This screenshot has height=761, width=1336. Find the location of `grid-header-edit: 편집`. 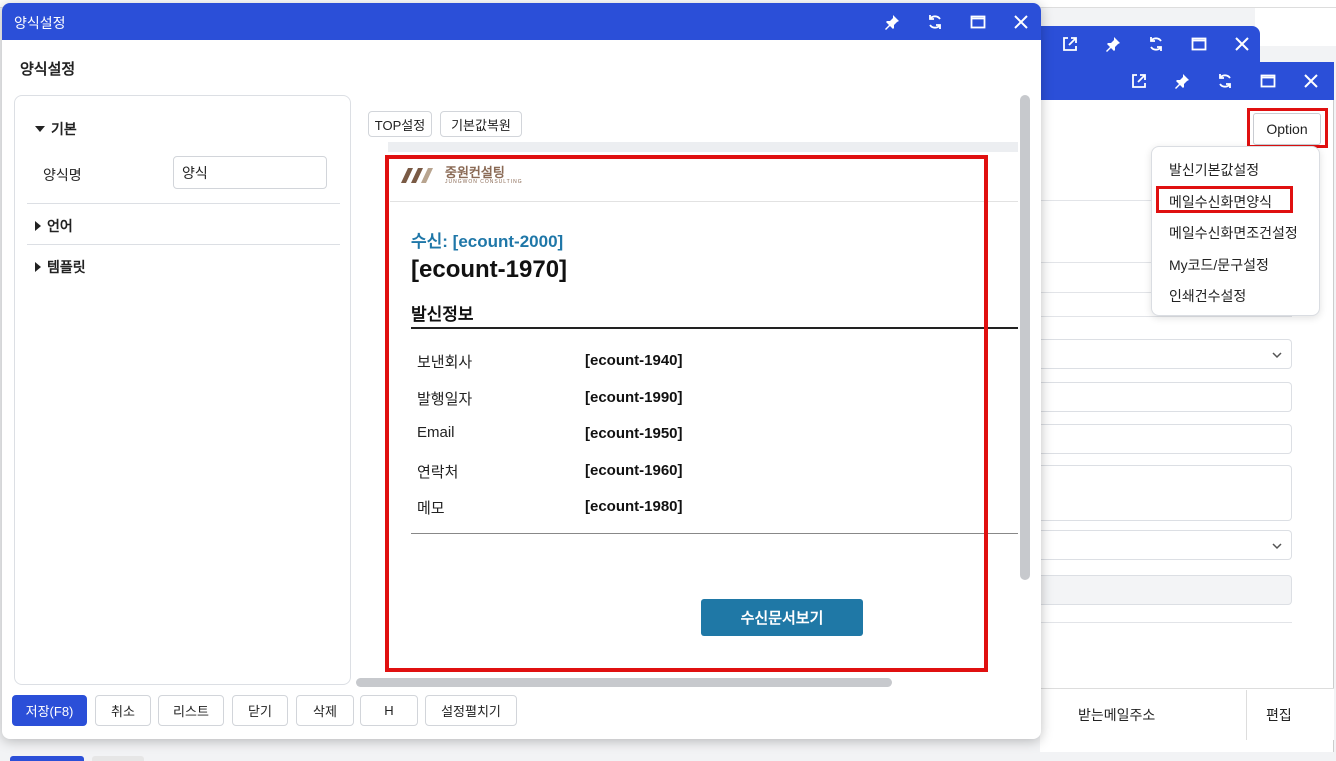

grid-header-edit: 편집 is located at coordinates (1279, 715).